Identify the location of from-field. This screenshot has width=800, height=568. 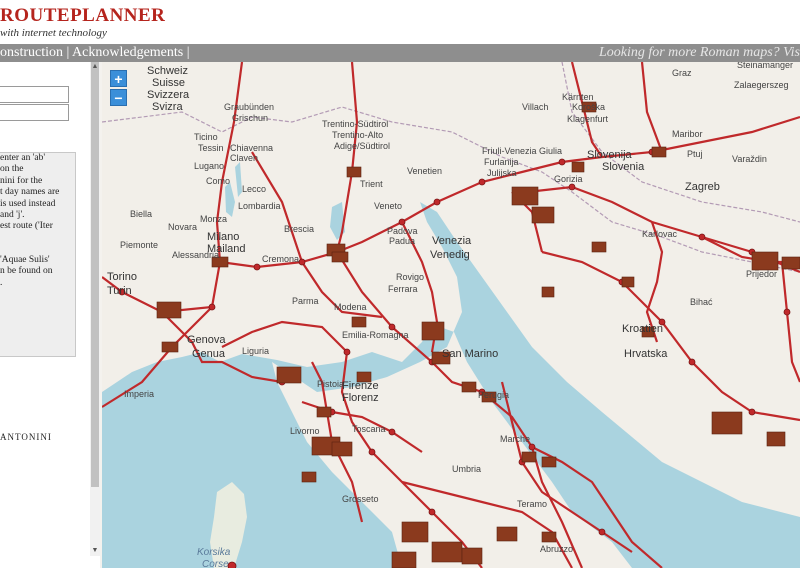
(34, 94).